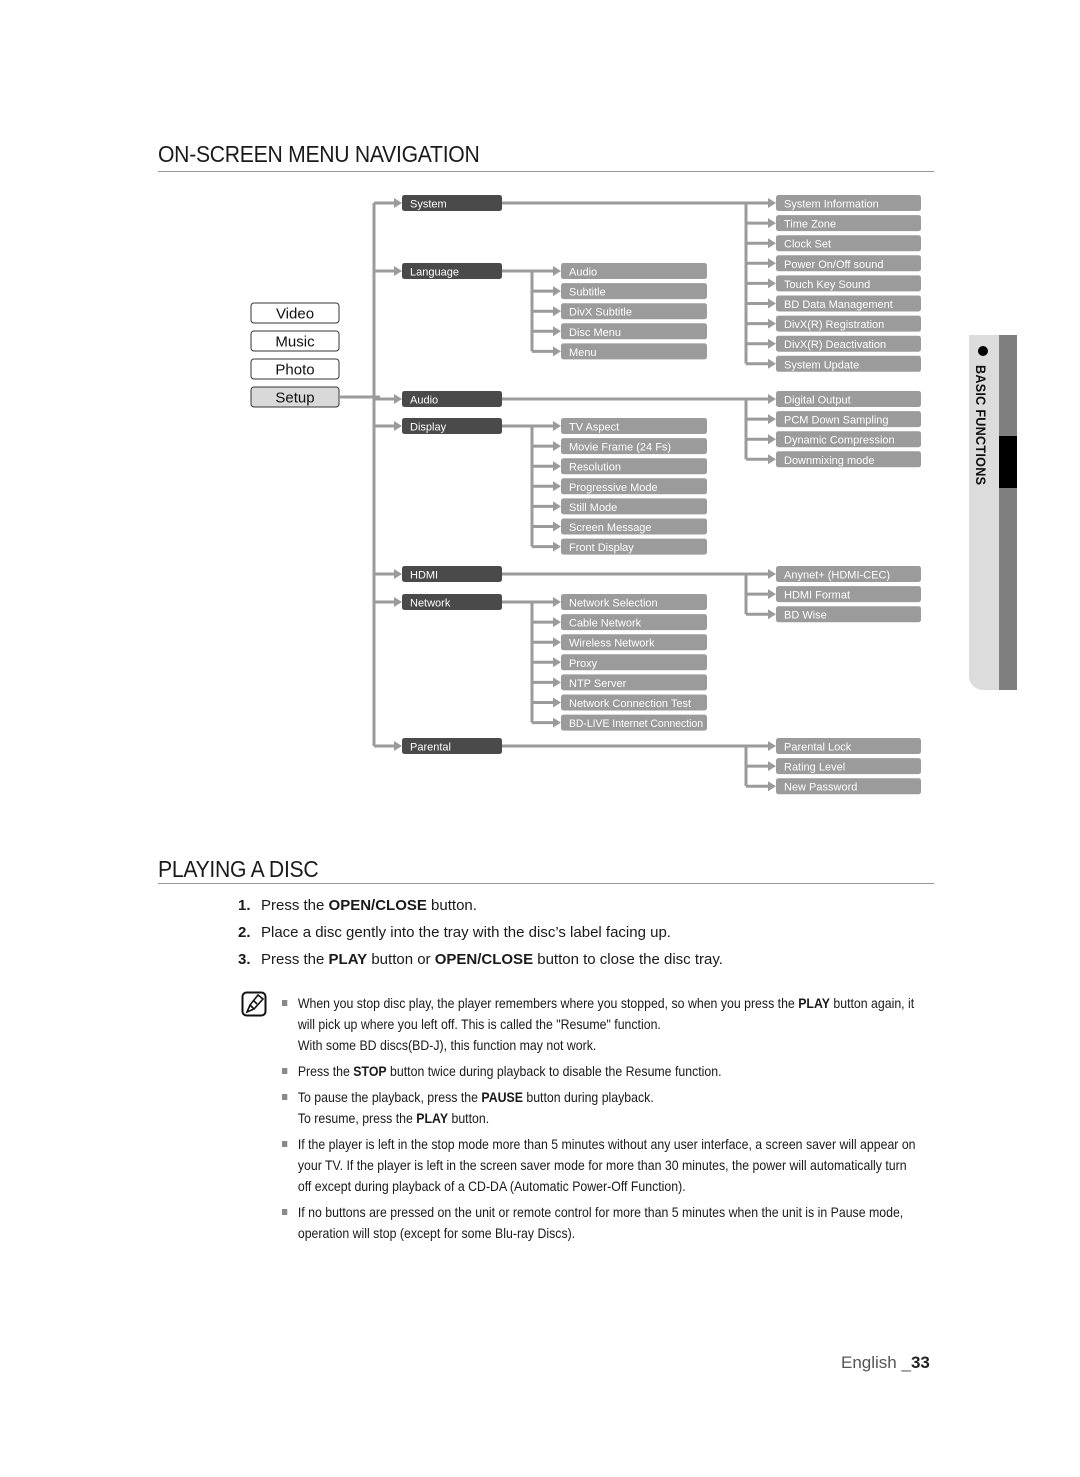 This screenshot has height=1477, width=1080. What do you see at coordinates (428, 428) in the screenshot?
I see `category-display-label: Display` at bounding box center [428, 428].